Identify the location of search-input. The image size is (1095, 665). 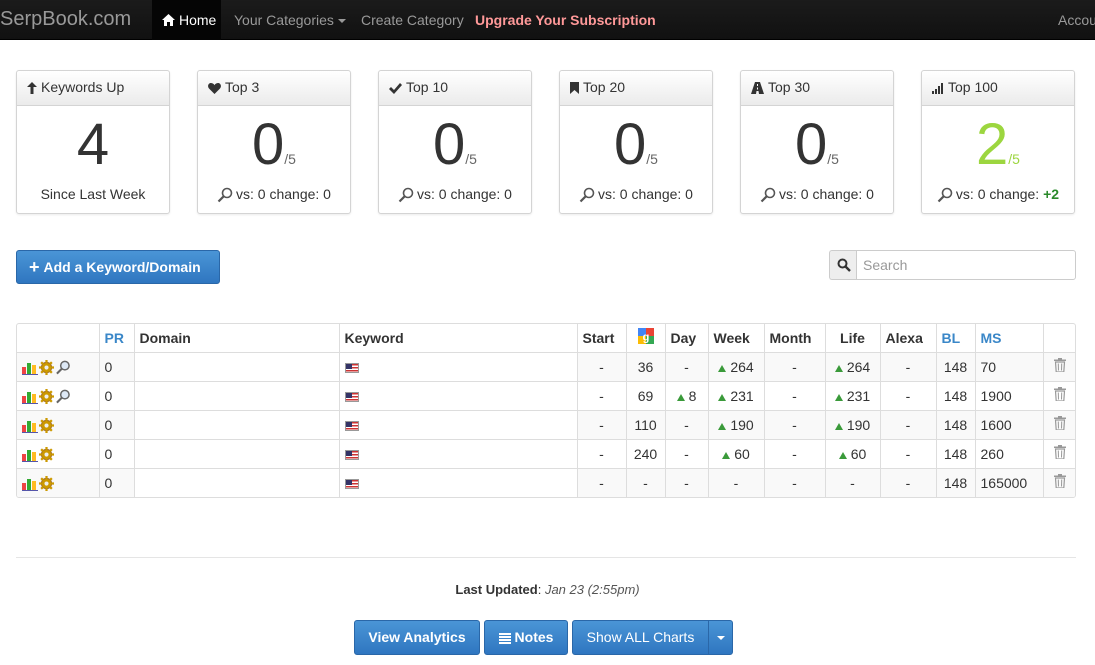
(966, 265).